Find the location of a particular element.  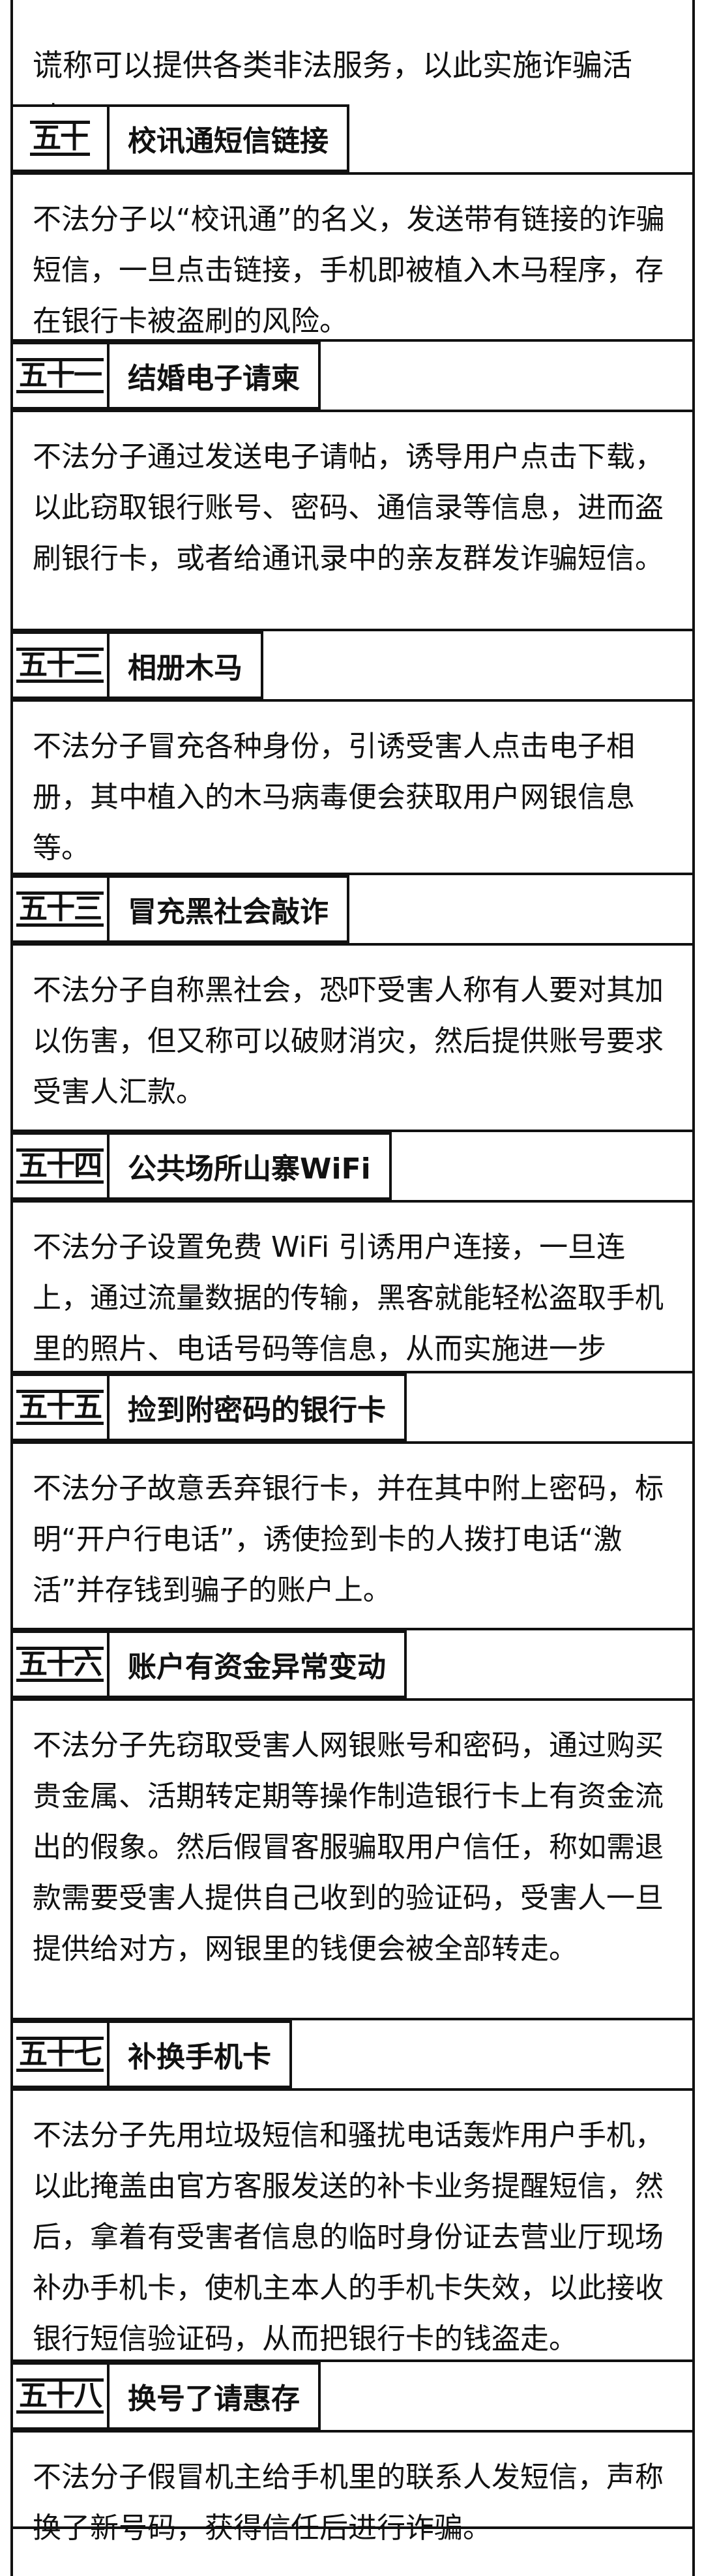

section-title: 账户有资金异常变动 is located at coordinates (258, 1664).